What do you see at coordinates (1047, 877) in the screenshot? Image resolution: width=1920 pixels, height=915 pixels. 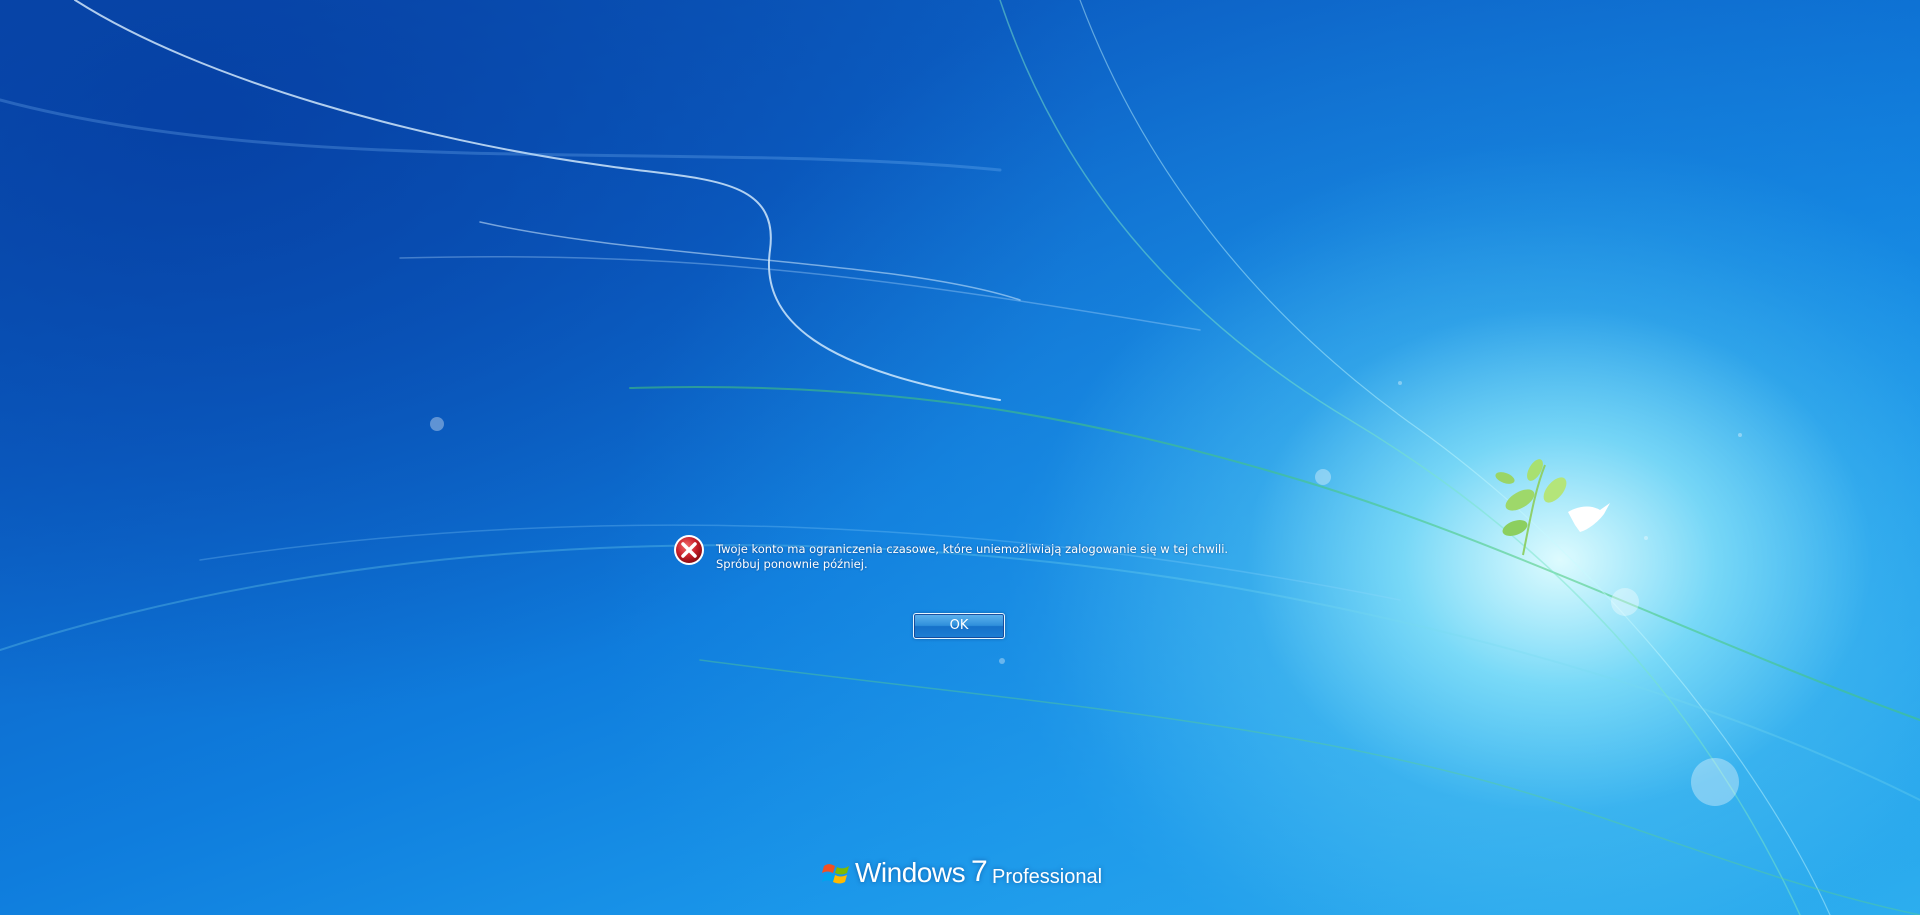 I see `windows-edition: Professional` at bounding box center [1047, 877].